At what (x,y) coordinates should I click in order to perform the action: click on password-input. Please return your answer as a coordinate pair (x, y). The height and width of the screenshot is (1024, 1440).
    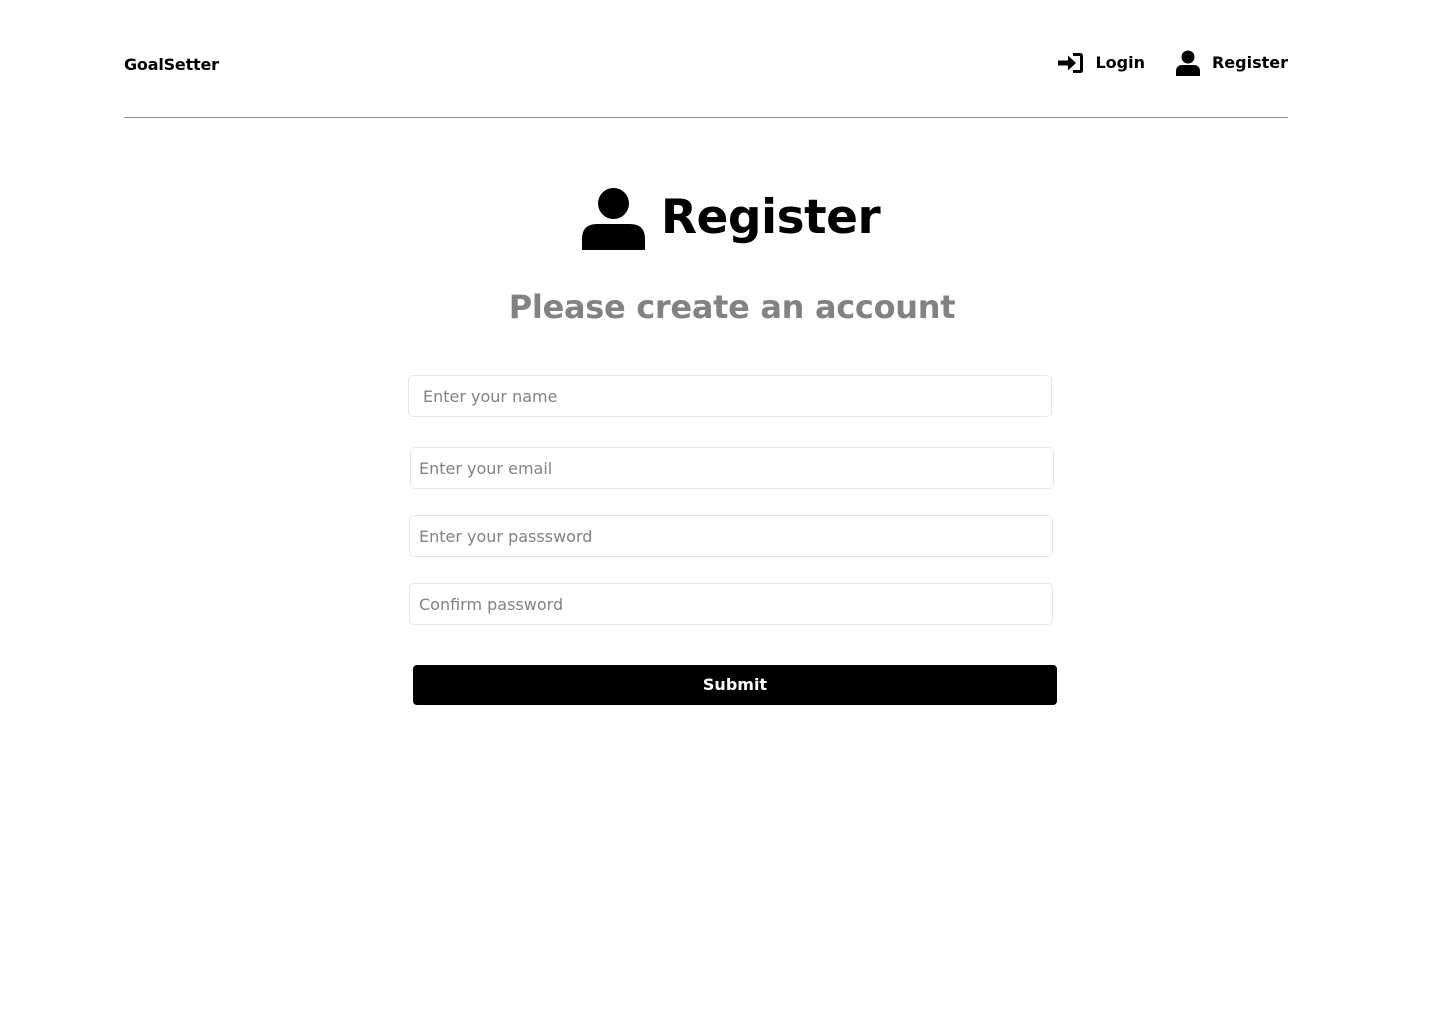
    Looking at the image, I should click on (731, 536).